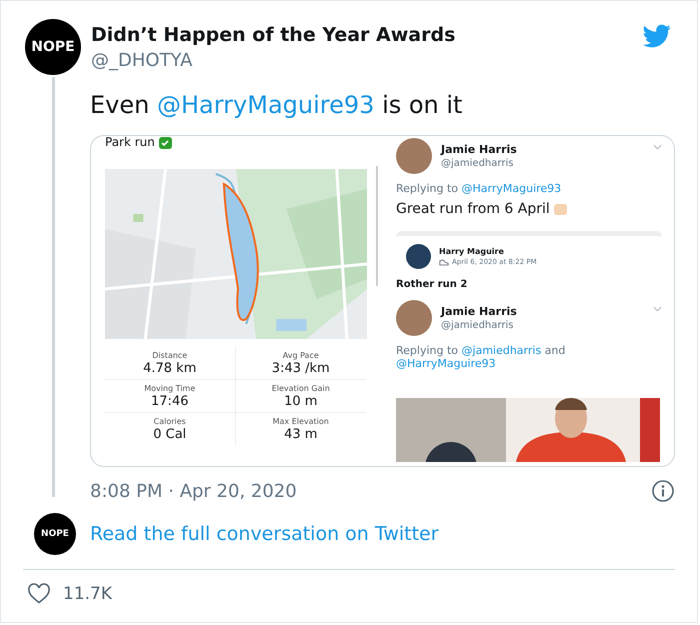 The image size is (700, 625). Describe the element at coordinates (233, 142) in the screenshot. I see `activity-title: Park run` at that location.